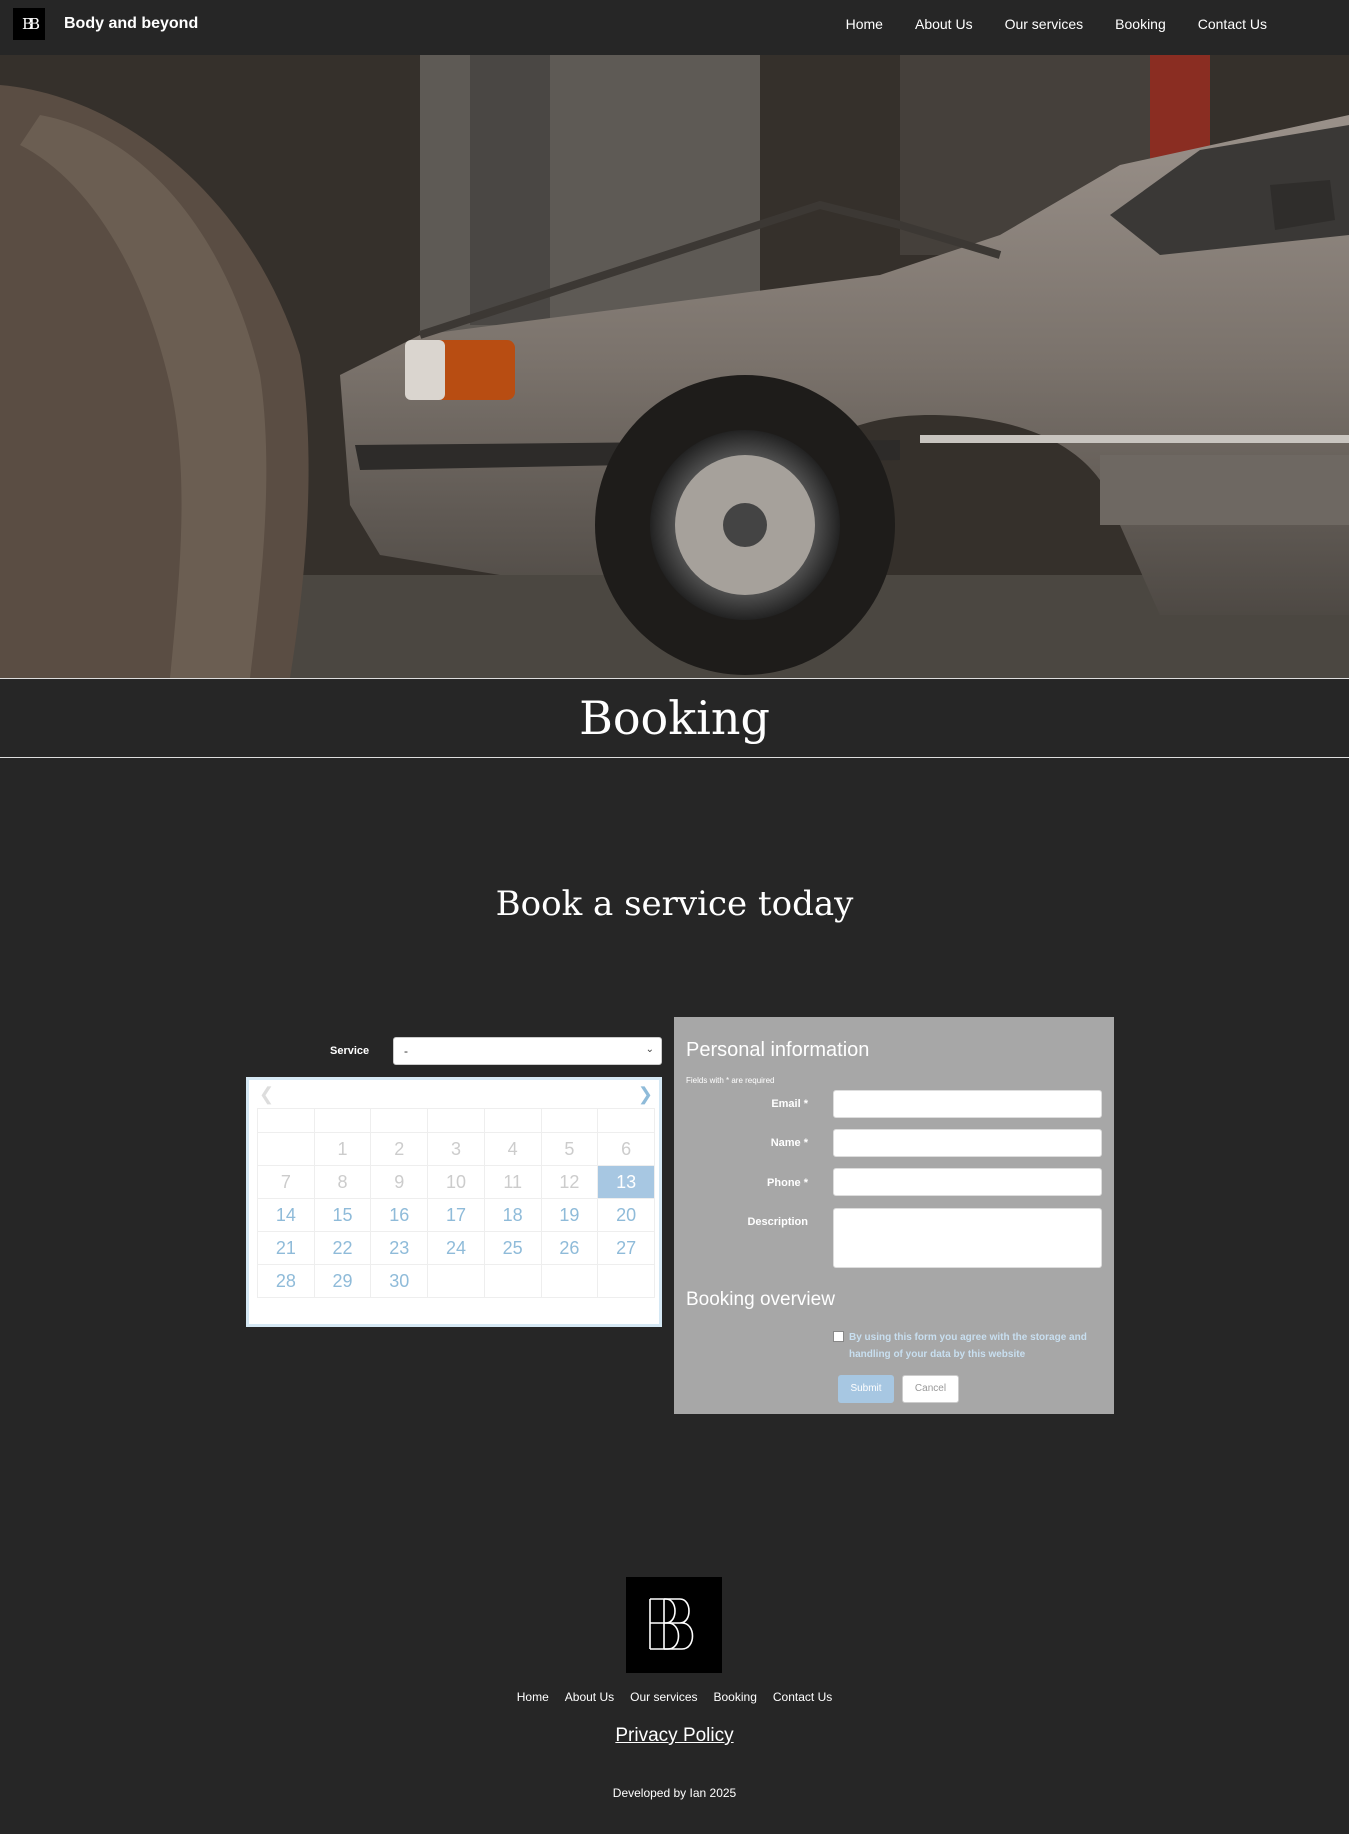  Describe the element at coordinates (512, 1248) in the screenshot. I see `calendar-day: 25` at that location.